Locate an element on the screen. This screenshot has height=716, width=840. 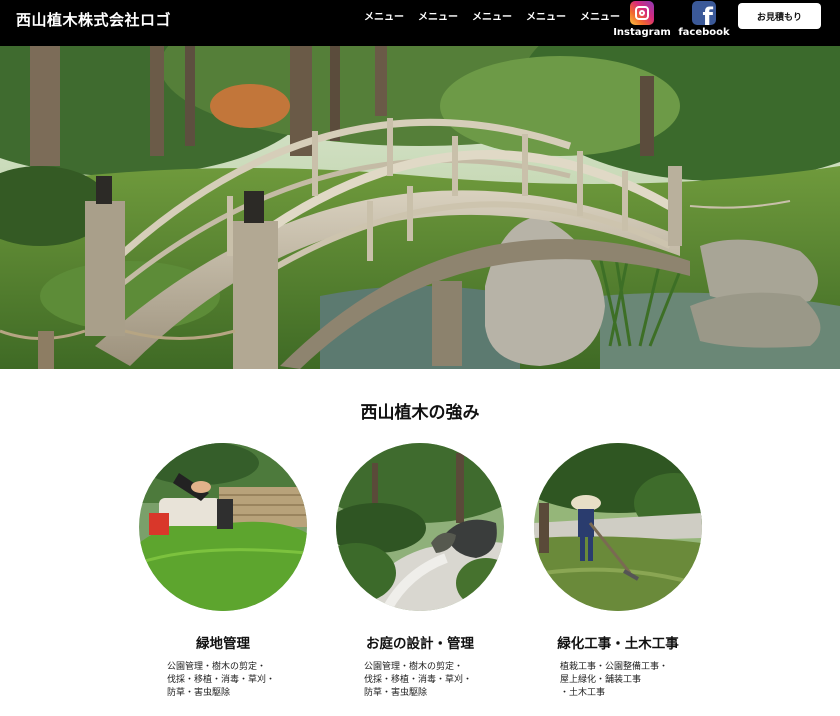
gardener-raking-image is located at coordinates (618, 527).